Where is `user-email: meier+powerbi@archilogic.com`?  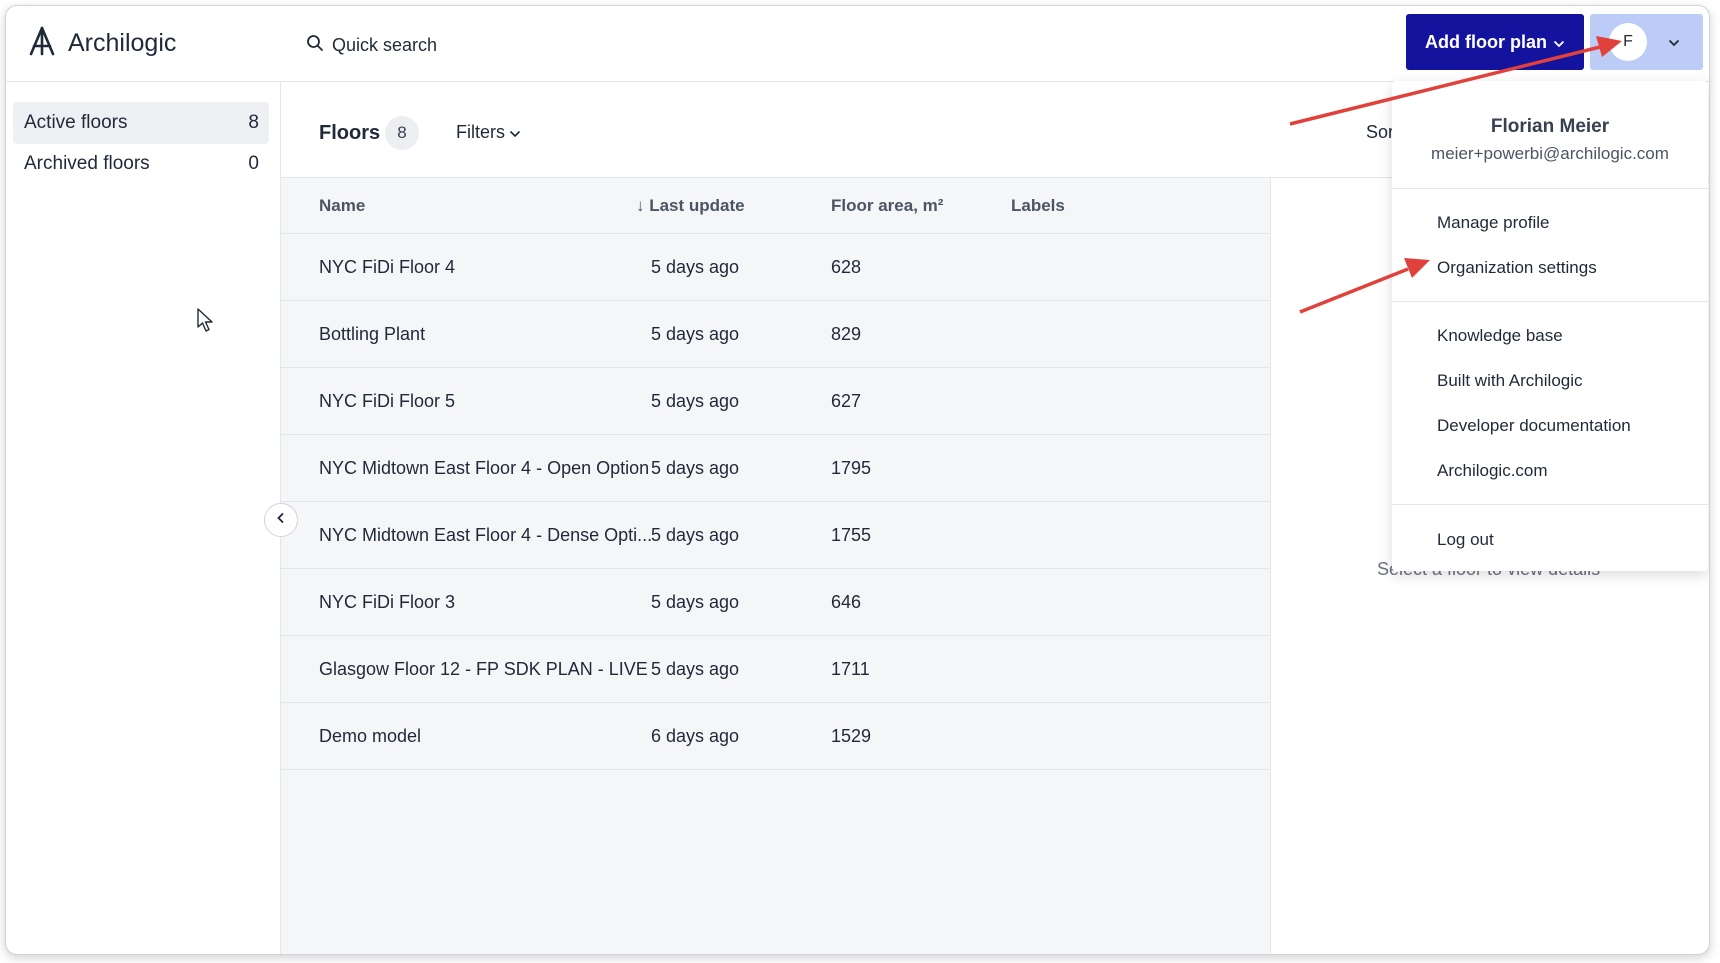 user-email: meier+powerbi@archilogic.com is located at coordinates (1550, 153).